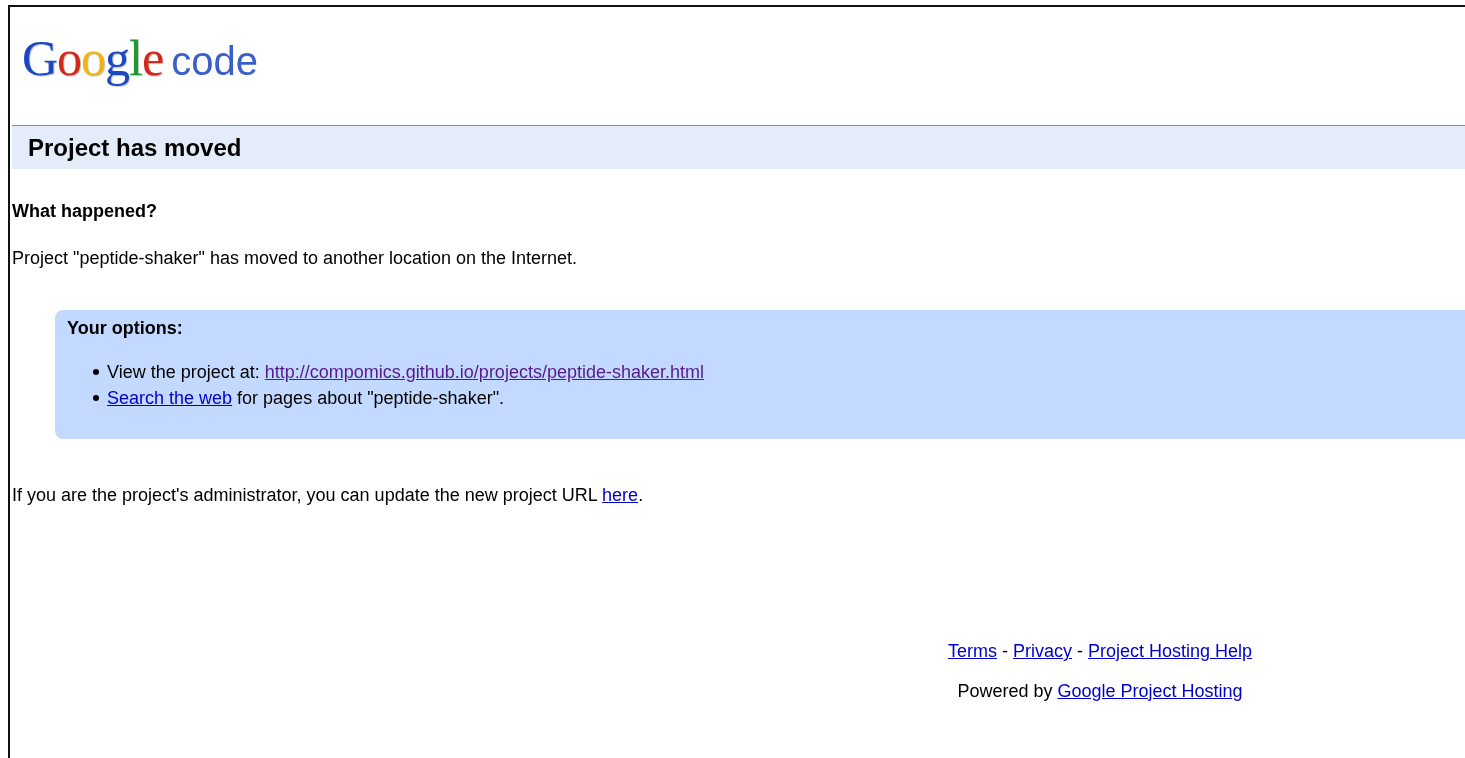  What do you see at coordinates (84, 211) in the screenshot?
I see `section-heading: What happened?` at bounding box center [84, 211].